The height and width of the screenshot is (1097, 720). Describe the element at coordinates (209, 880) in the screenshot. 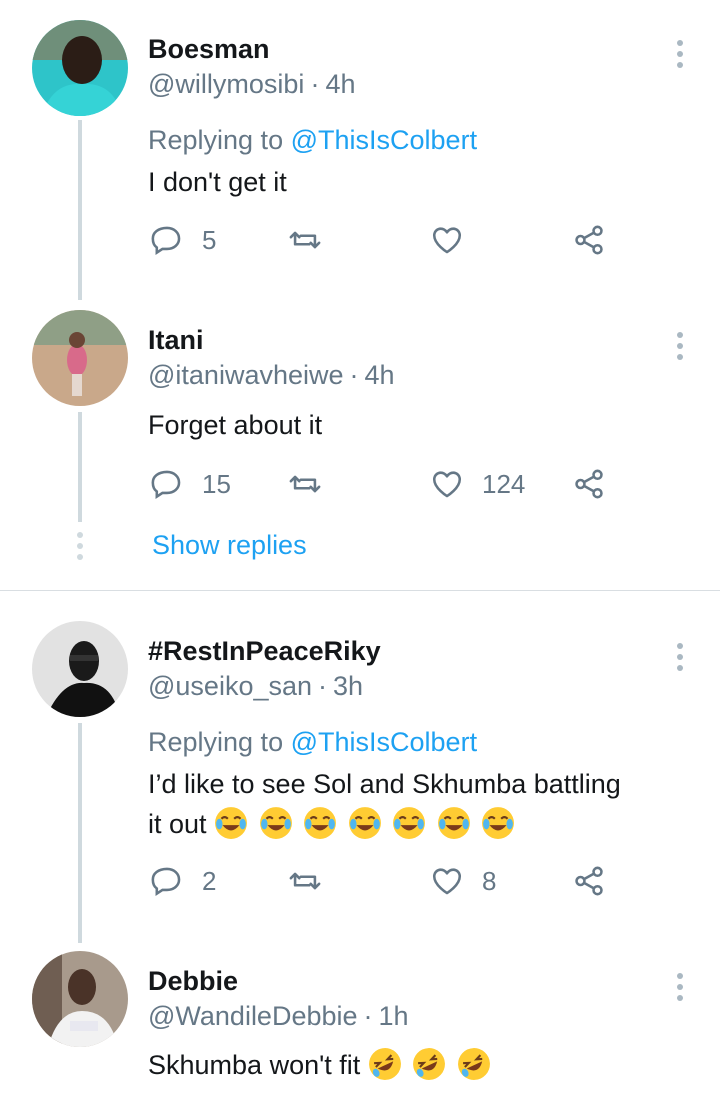

I see `reply-count: 2` at that location.